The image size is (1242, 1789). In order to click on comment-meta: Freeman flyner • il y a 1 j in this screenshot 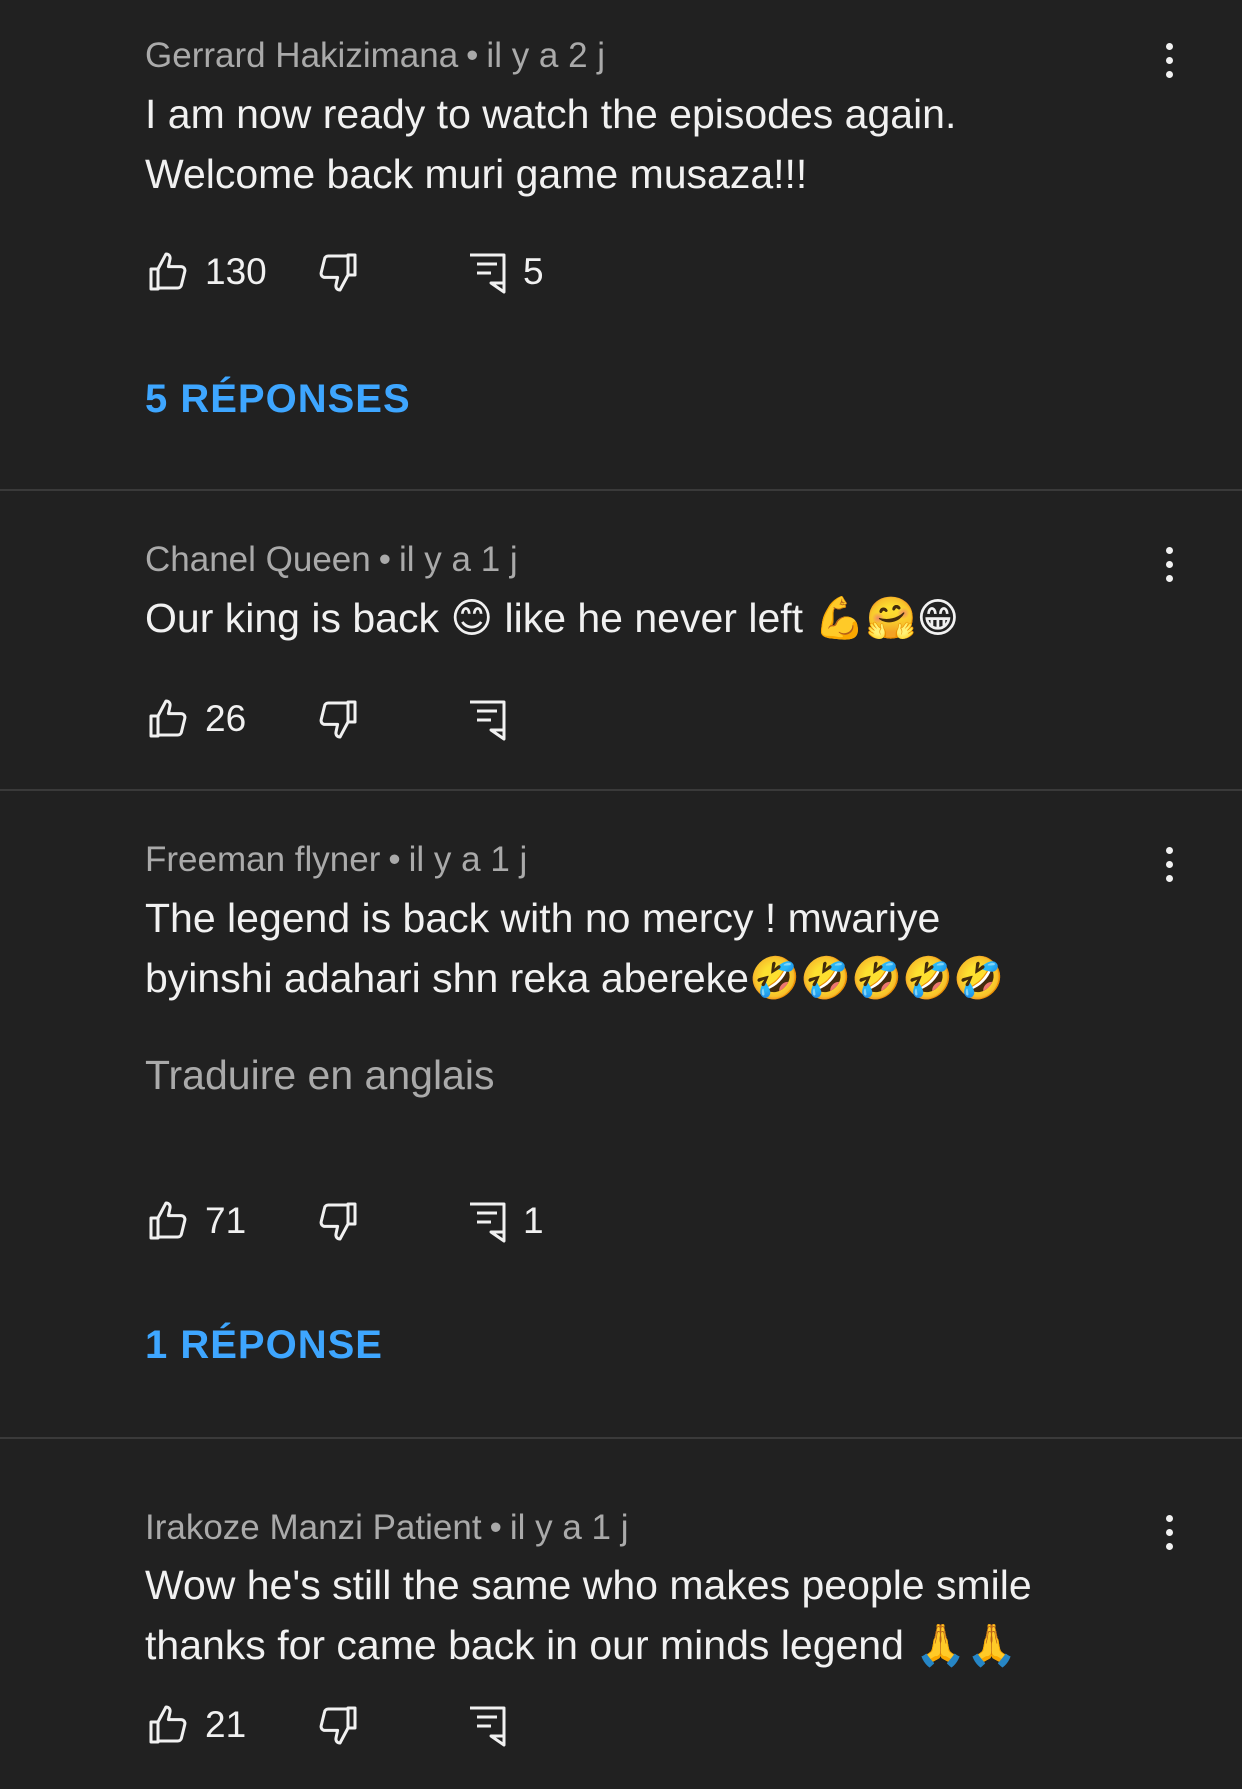, I will do `click(336, 860)`.